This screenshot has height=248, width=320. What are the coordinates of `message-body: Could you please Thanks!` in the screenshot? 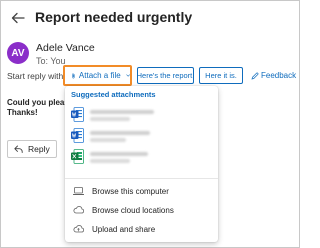 It's located at (40, 108).